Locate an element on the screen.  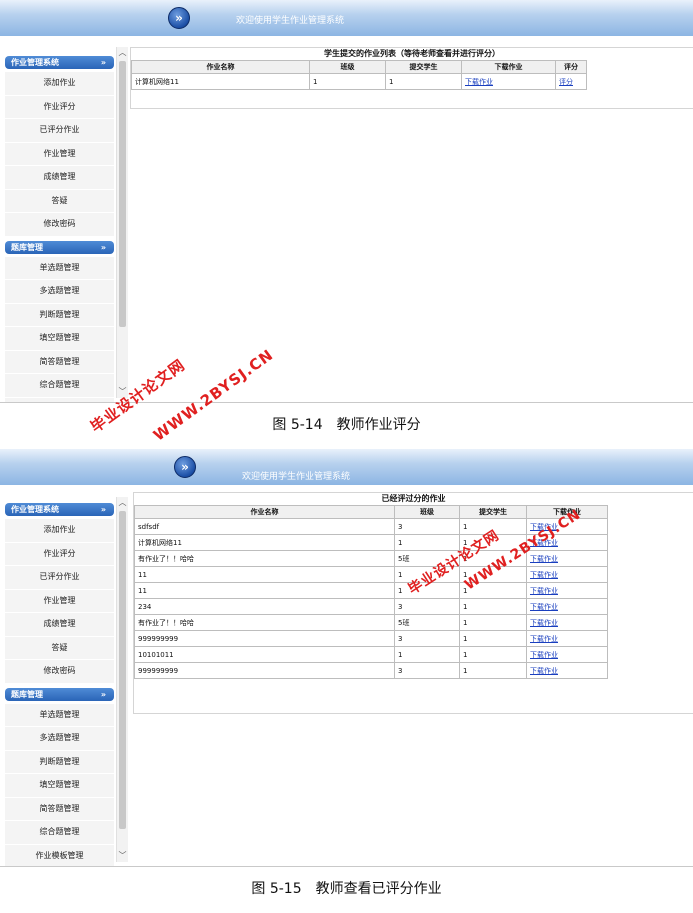
pending-homework-table: 作业名称 班级 提交学生 下载作业 评分 计算机网络11 1 1 下载作业 评分 is located at coordinates (359, 75).